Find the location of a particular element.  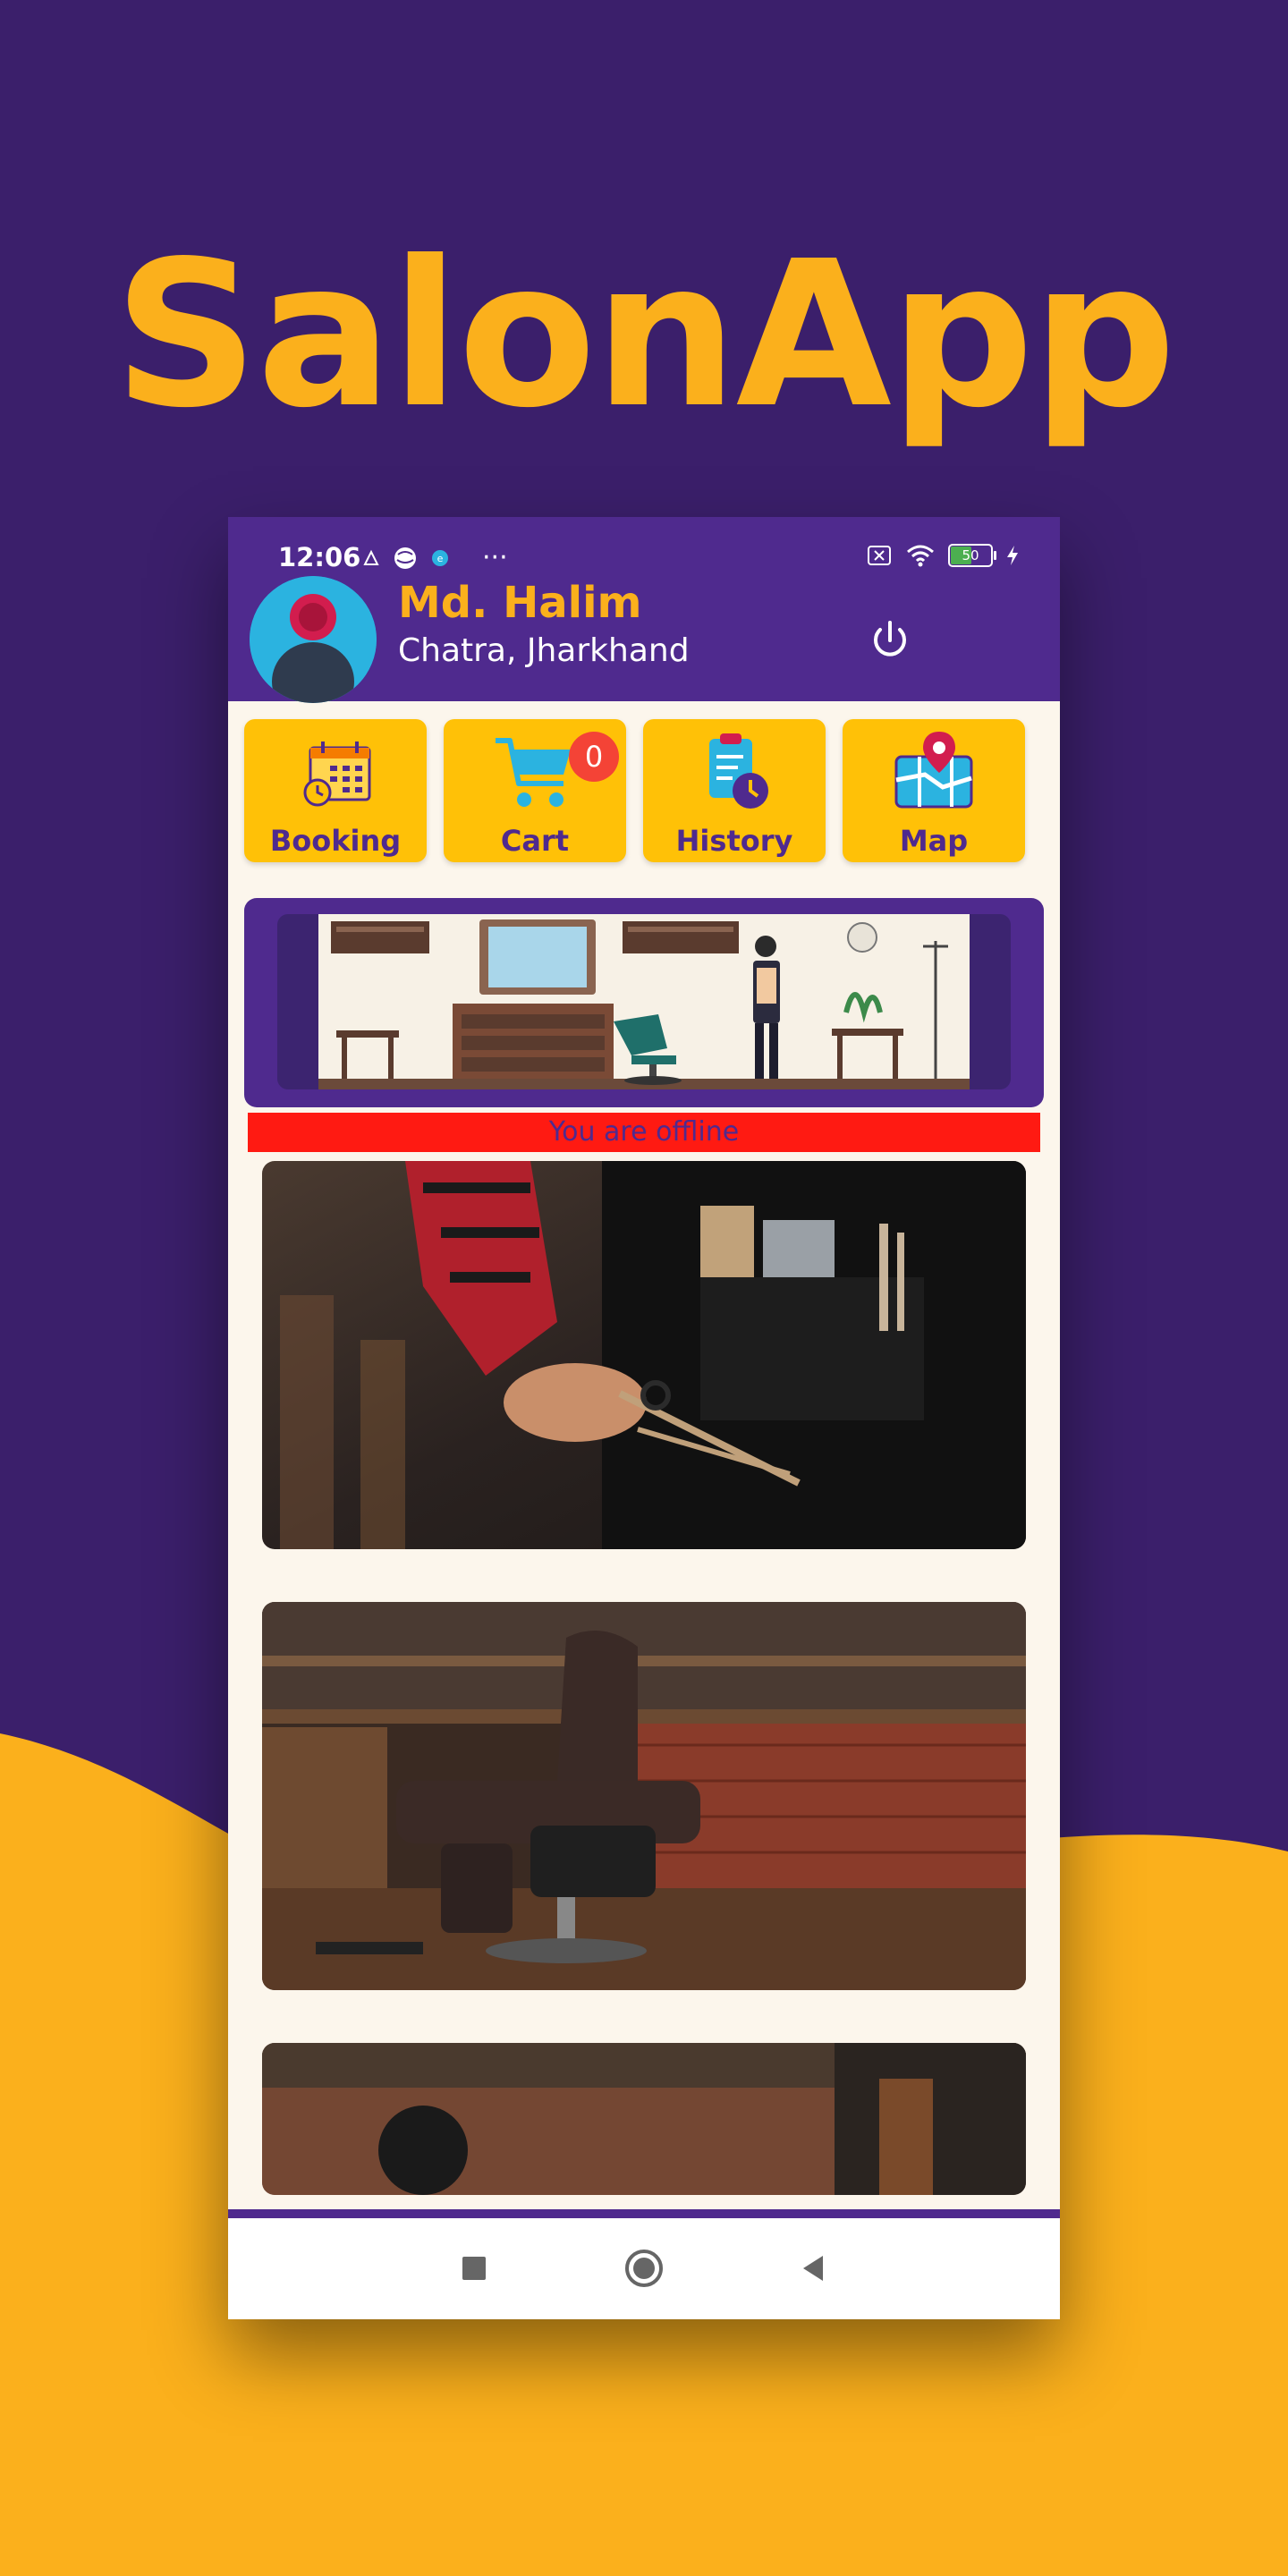

cart-button: 0 Cart is located at coordinates (535, 790).